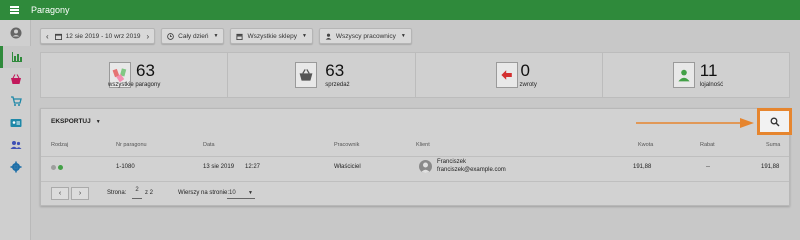  Describe the element at coordinates (708, 167) in the screenshot. I see `receipt-discount: --` at that location.